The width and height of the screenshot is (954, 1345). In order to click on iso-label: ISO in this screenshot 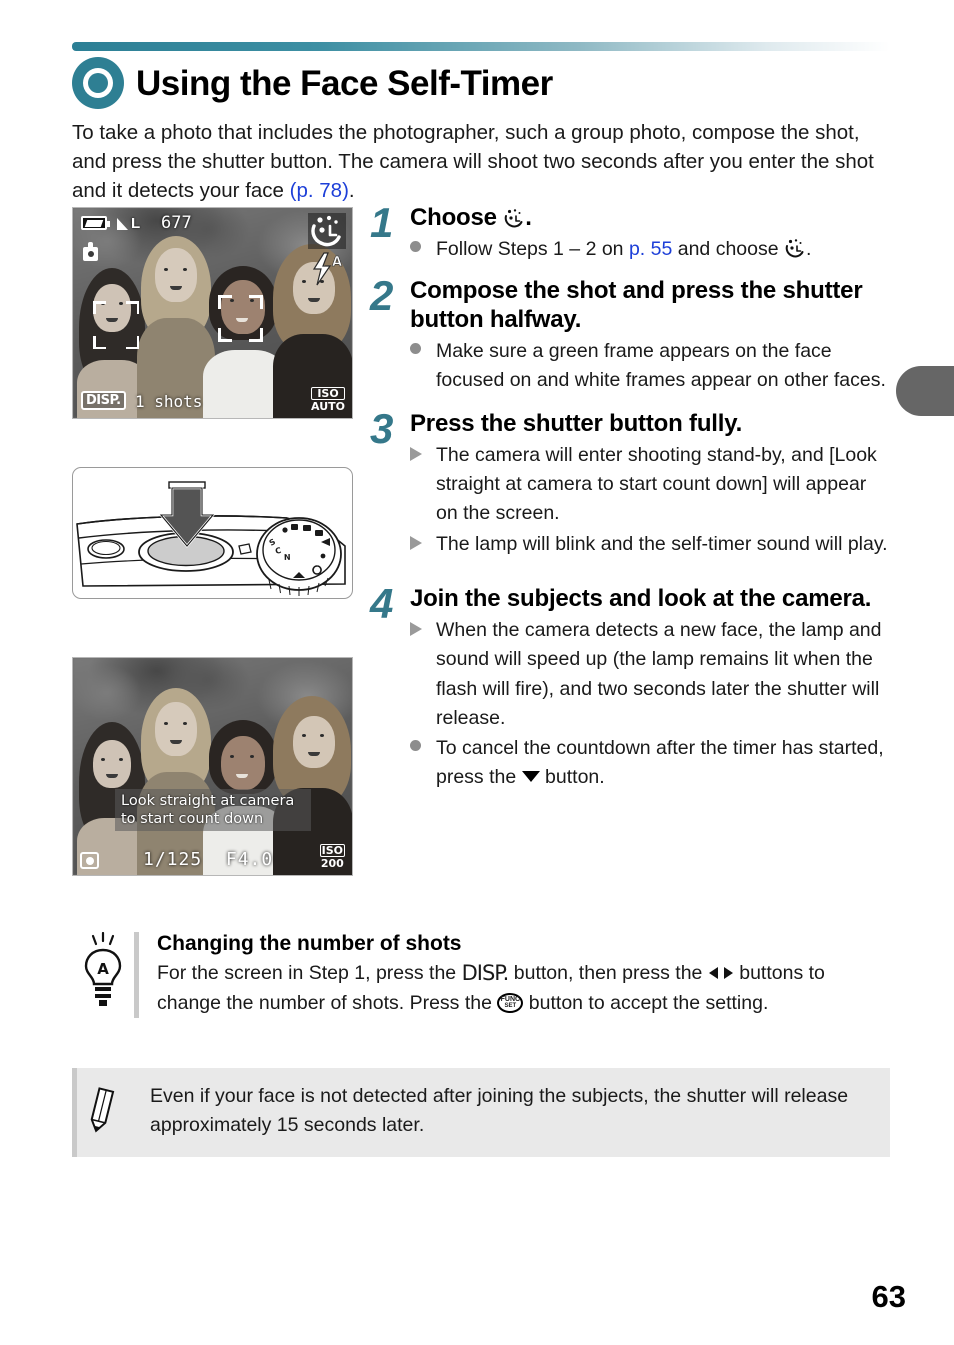, I will do `click(328, 393)`.